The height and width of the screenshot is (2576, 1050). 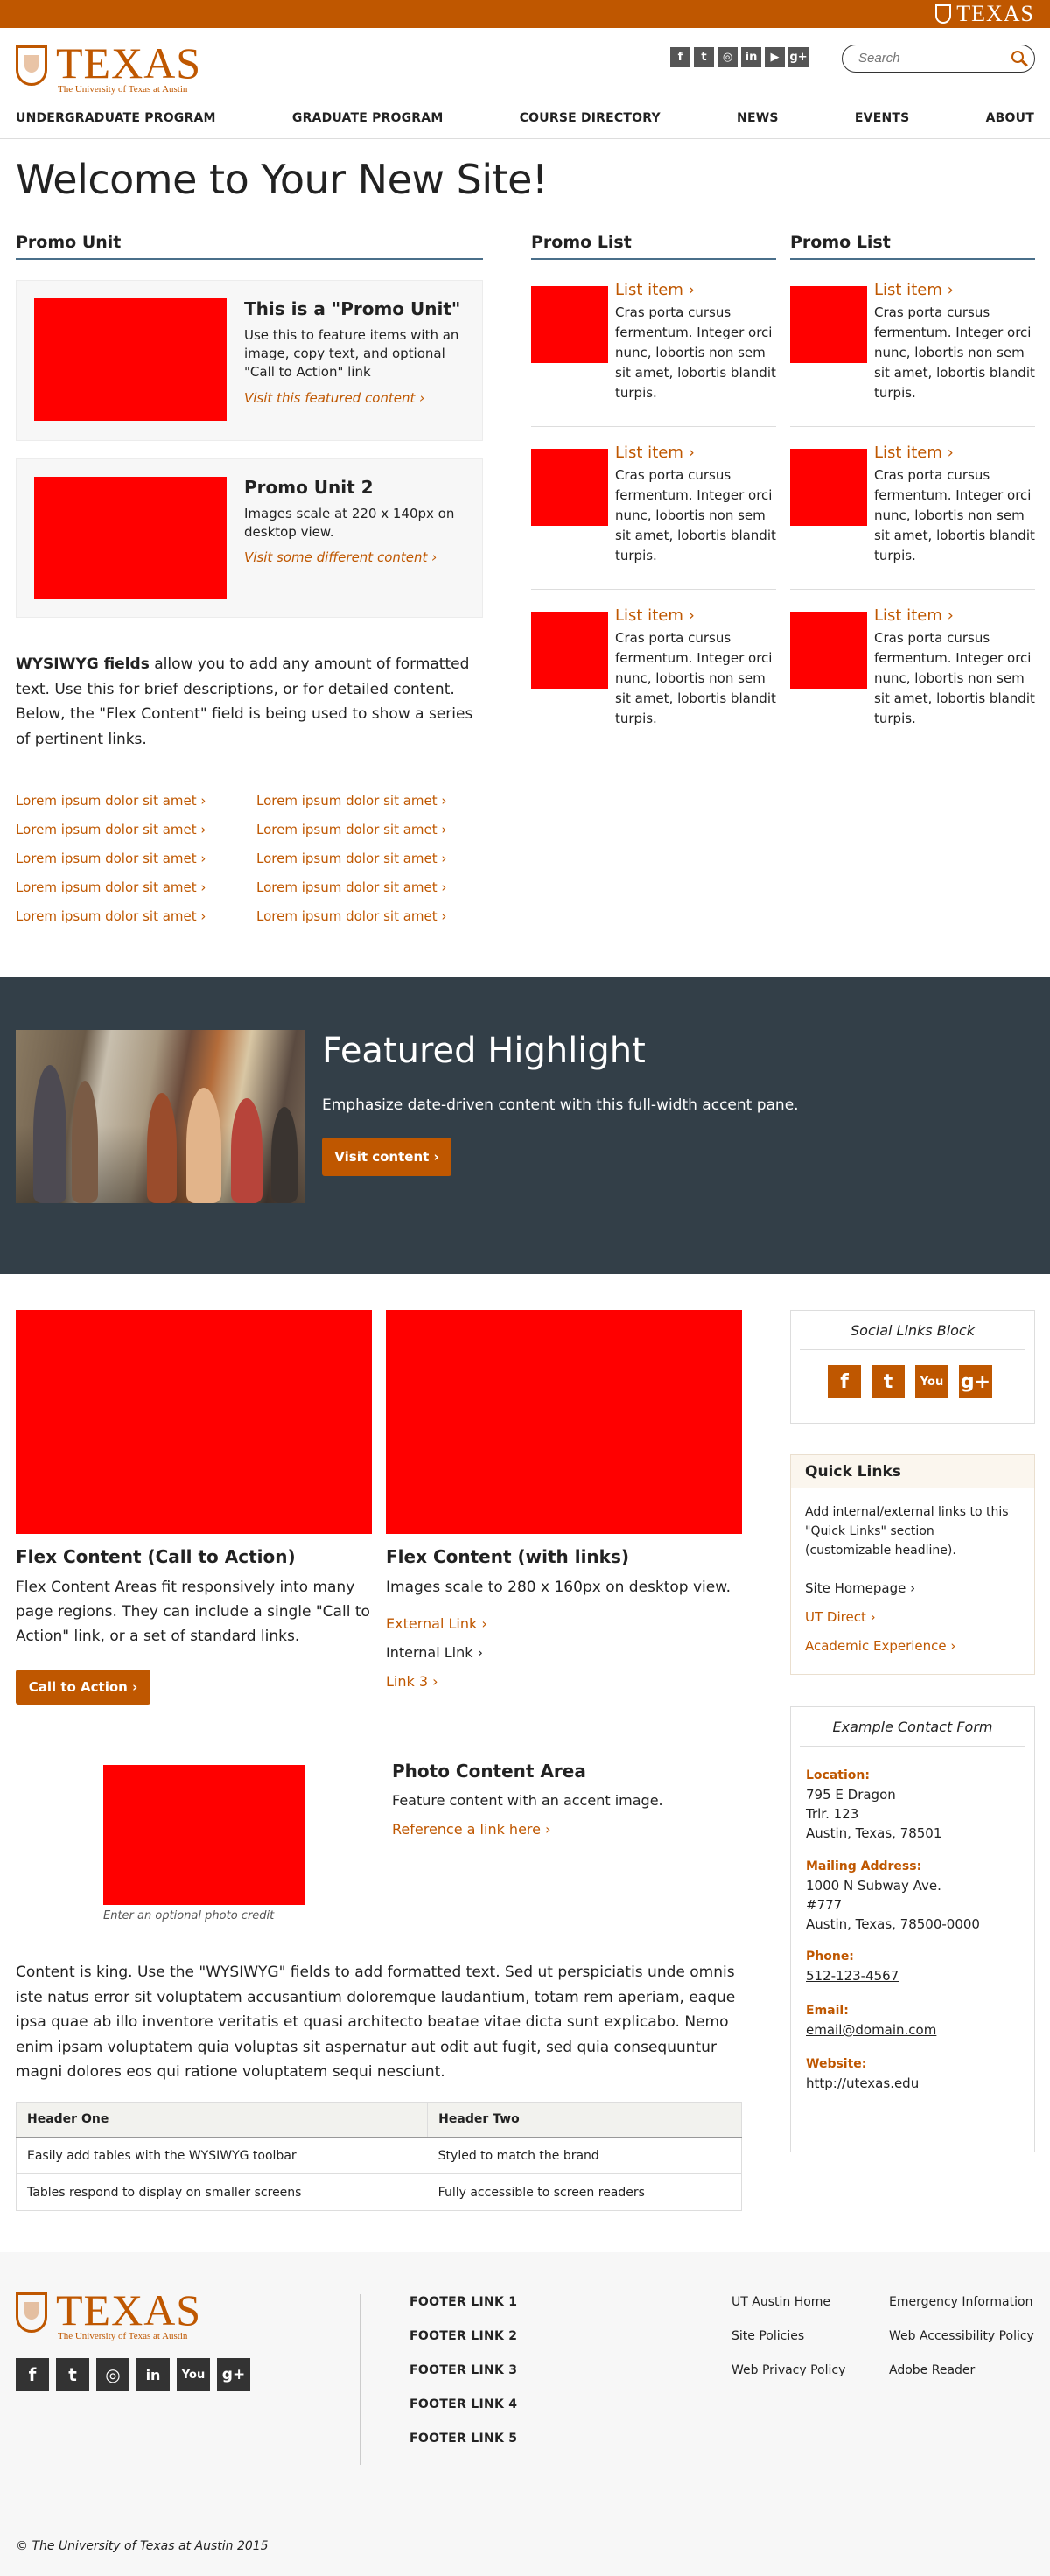 I want to click on footer-social-links: f t ◎ in You g+, so click(x=133, y=2374).